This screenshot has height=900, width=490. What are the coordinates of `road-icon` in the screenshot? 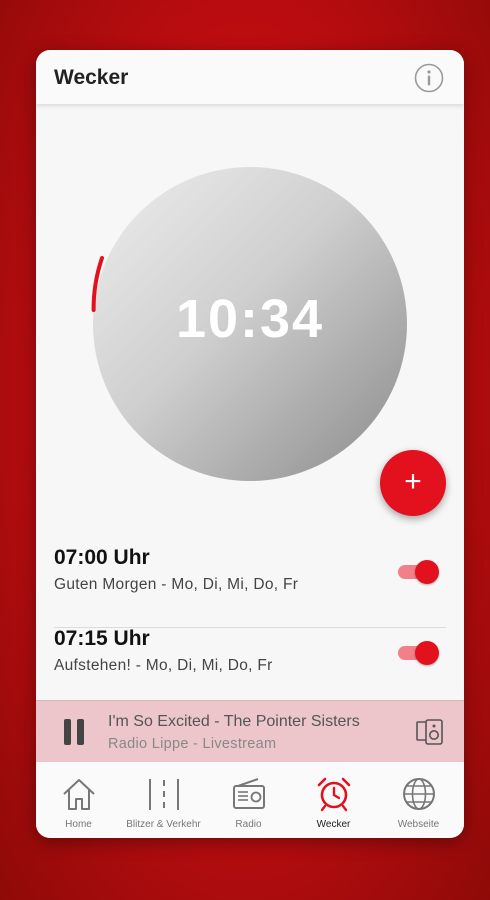 It's located at (164, 794).